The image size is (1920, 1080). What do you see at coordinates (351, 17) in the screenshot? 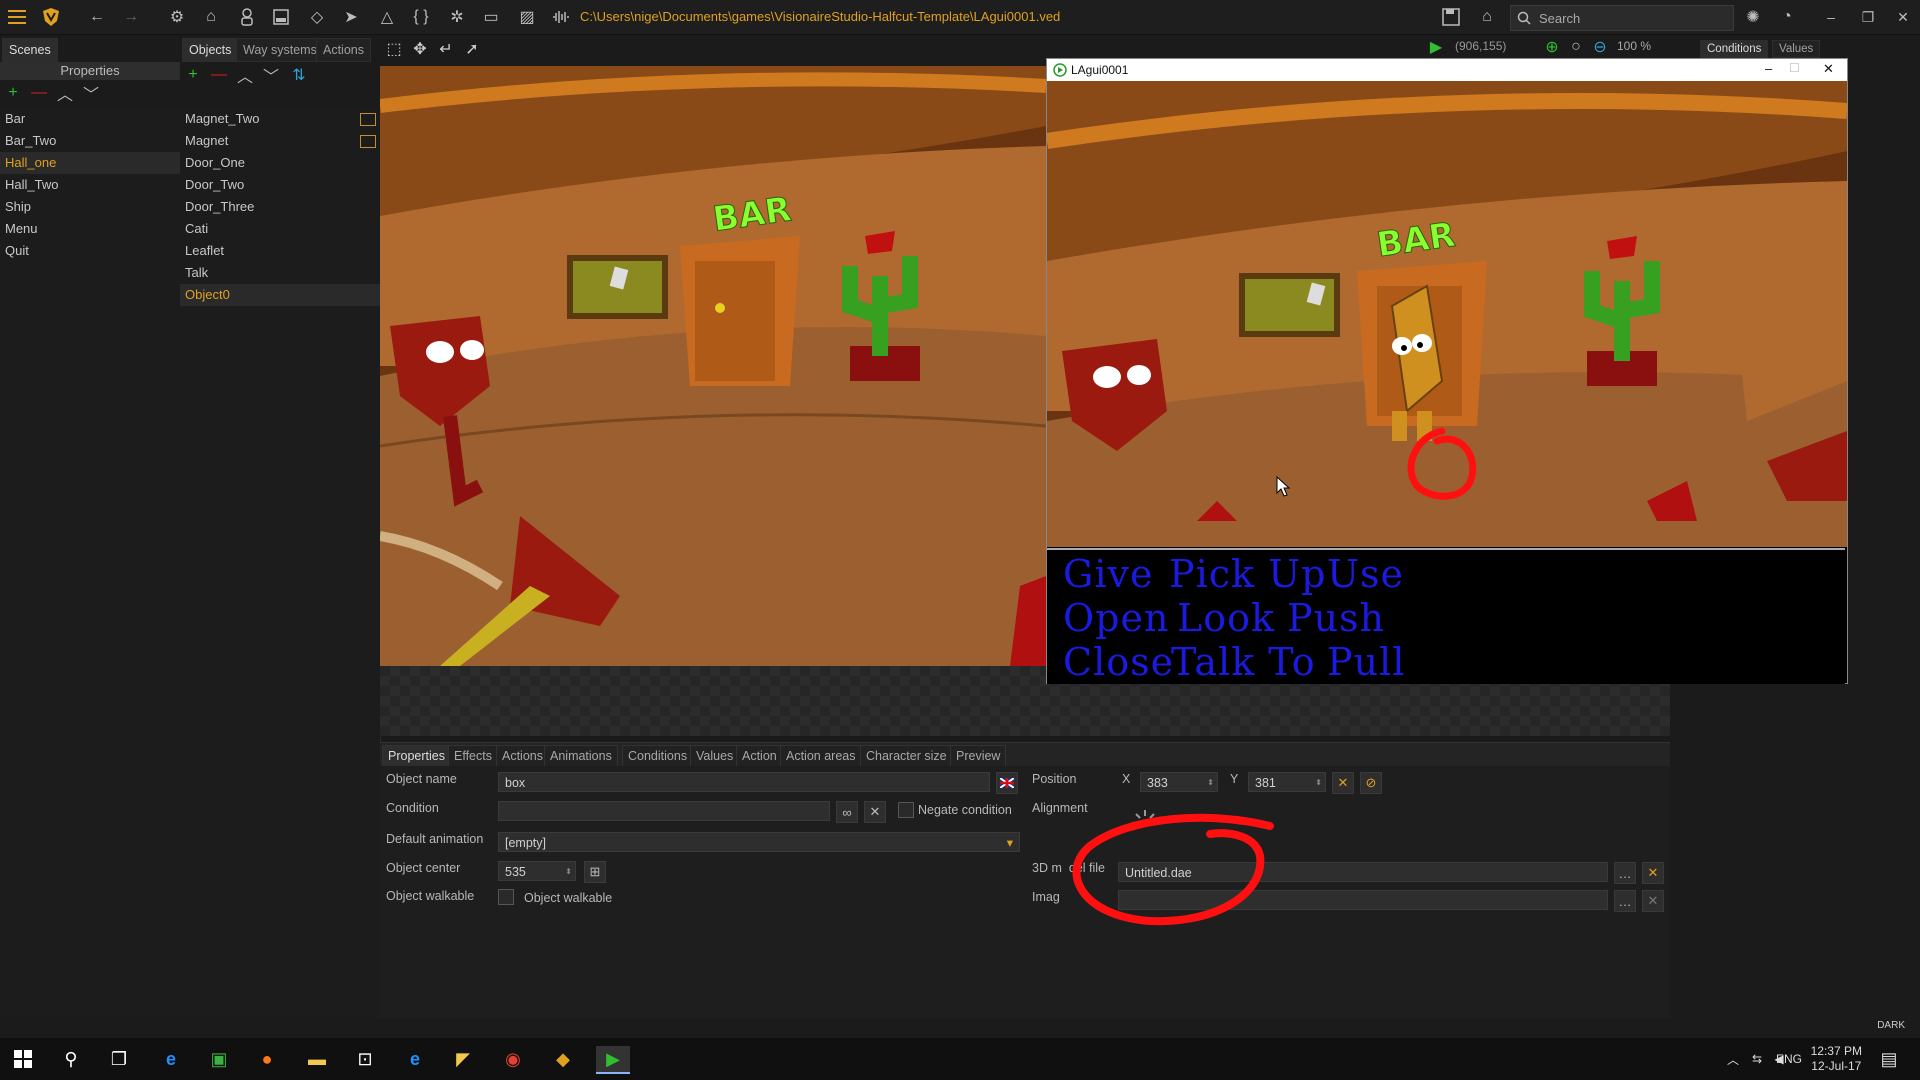
I see `cursor-icon: ➤` at bounding box center [351, 17].